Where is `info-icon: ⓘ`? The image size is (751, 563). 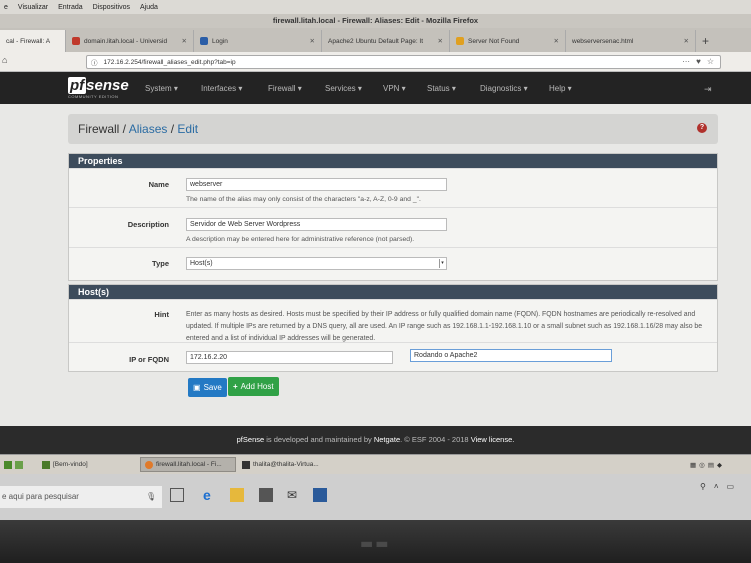
info-icon: ⓘ is located at coordinates (94, 62).